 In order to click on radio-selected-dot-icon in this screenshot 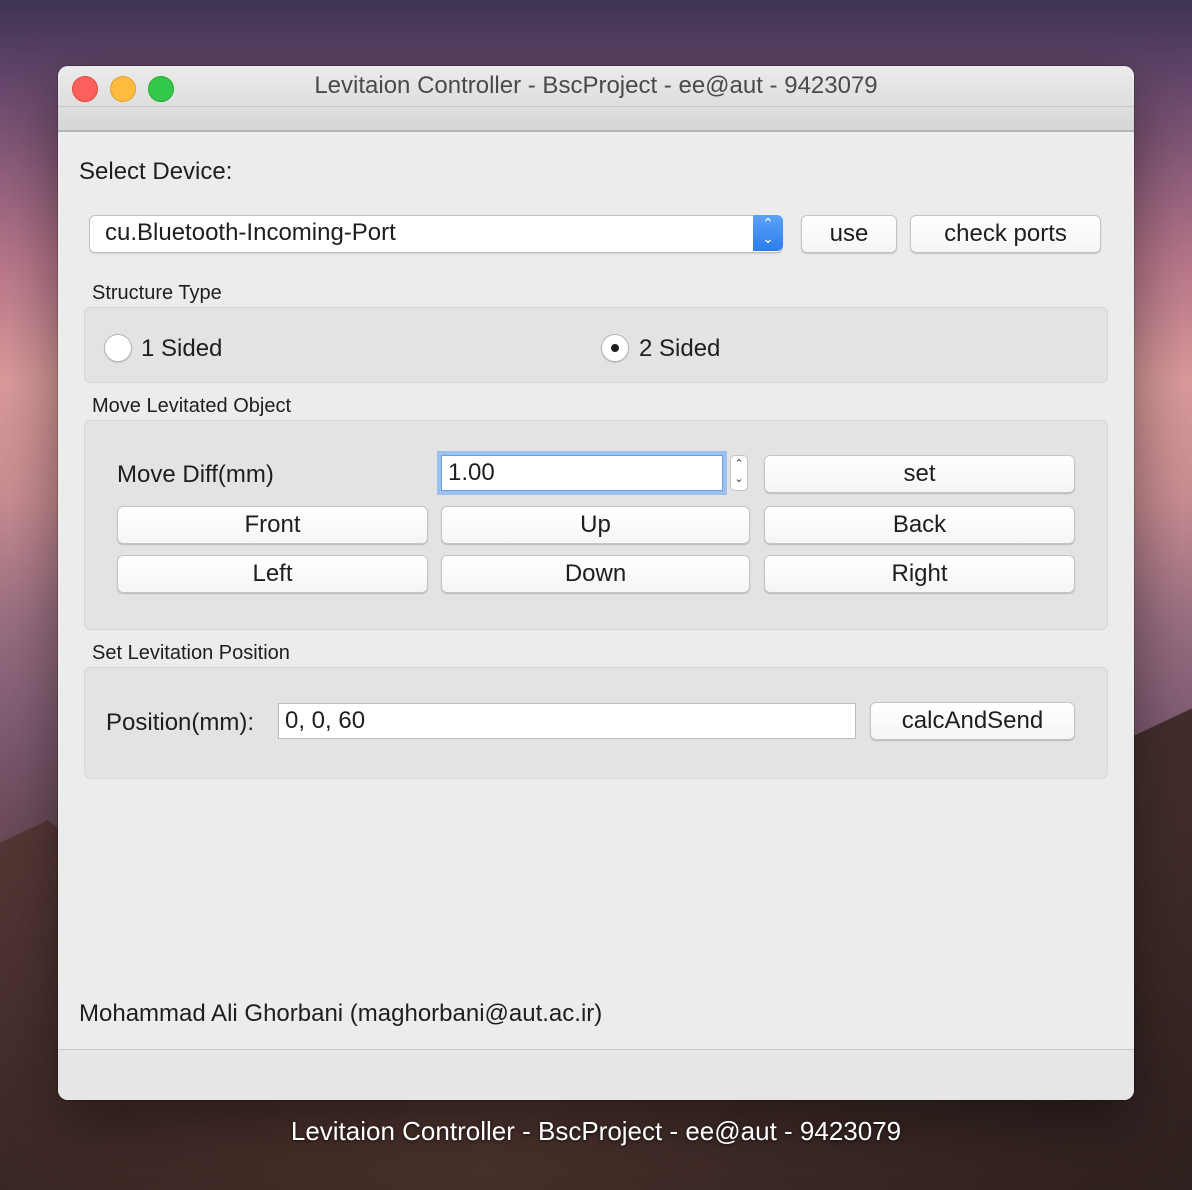, I will do `click(615, 348)`.